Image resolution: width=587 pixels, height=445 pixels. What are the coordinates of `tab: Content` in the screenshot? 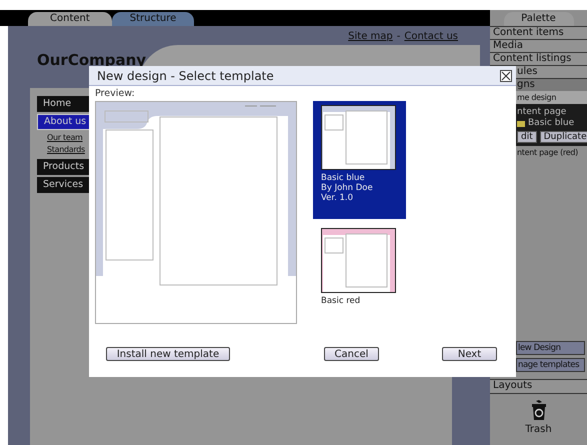 It's located at (70, 19).